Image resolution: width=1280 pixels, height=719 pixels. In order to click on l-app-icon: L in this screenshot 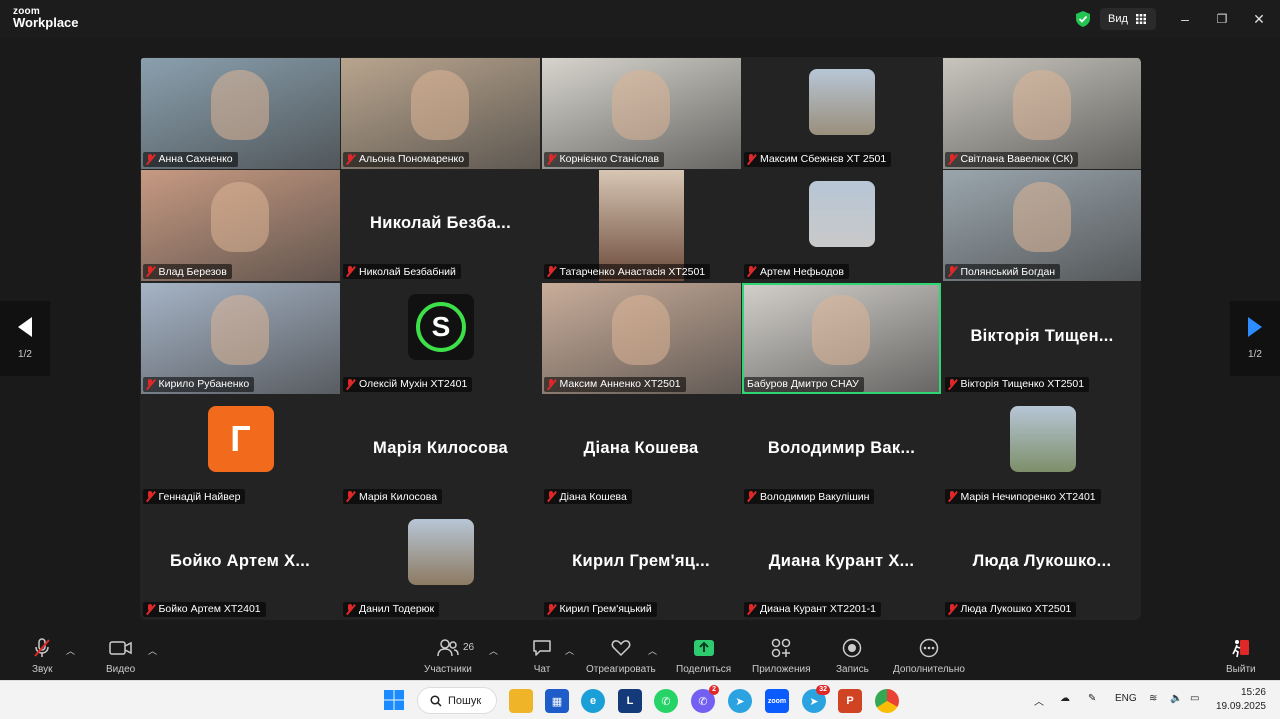, I will do `click(630, 701)`.